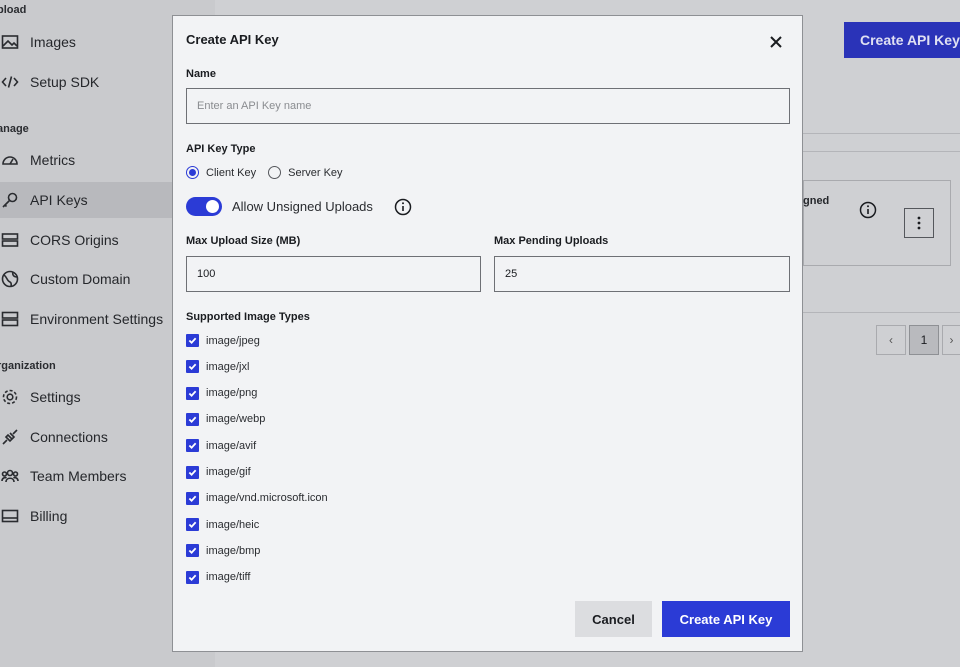 The height and width of the screenshot is (667, 960). I want to click on image-type-label: image/bmp, so click(233, 550).